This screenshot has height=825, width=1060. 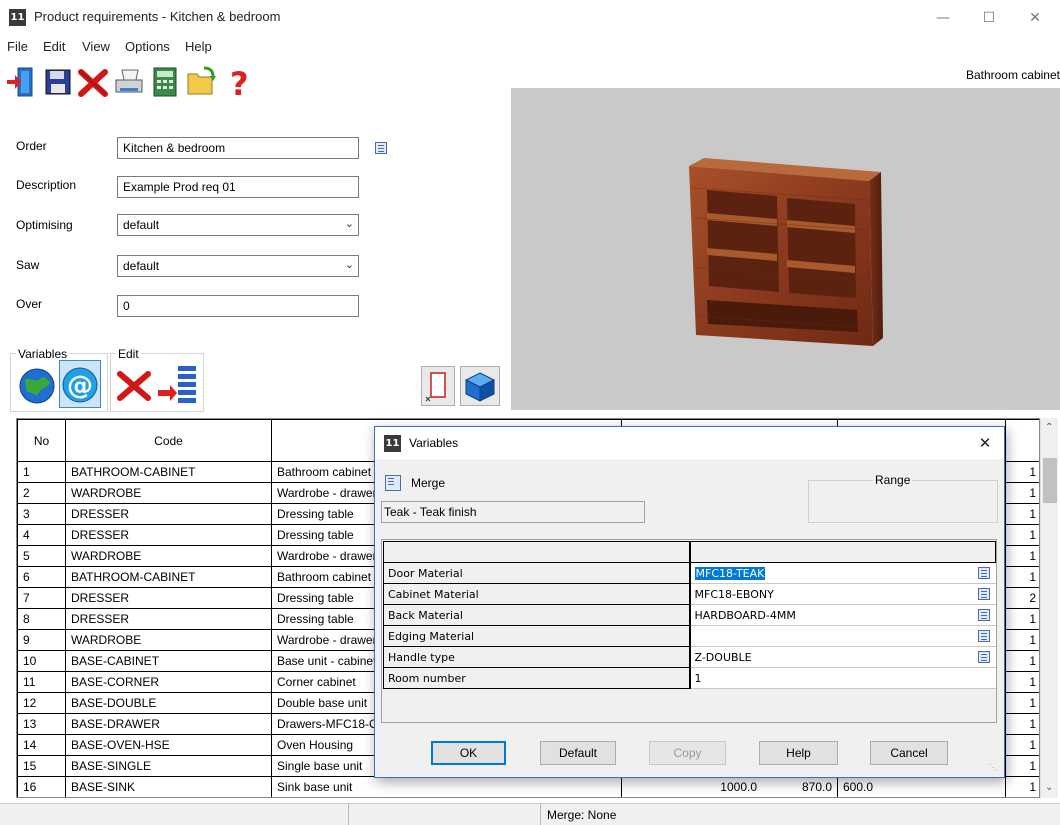 I want to click on grid-cell-no: 10, so click(x=41, y=661).